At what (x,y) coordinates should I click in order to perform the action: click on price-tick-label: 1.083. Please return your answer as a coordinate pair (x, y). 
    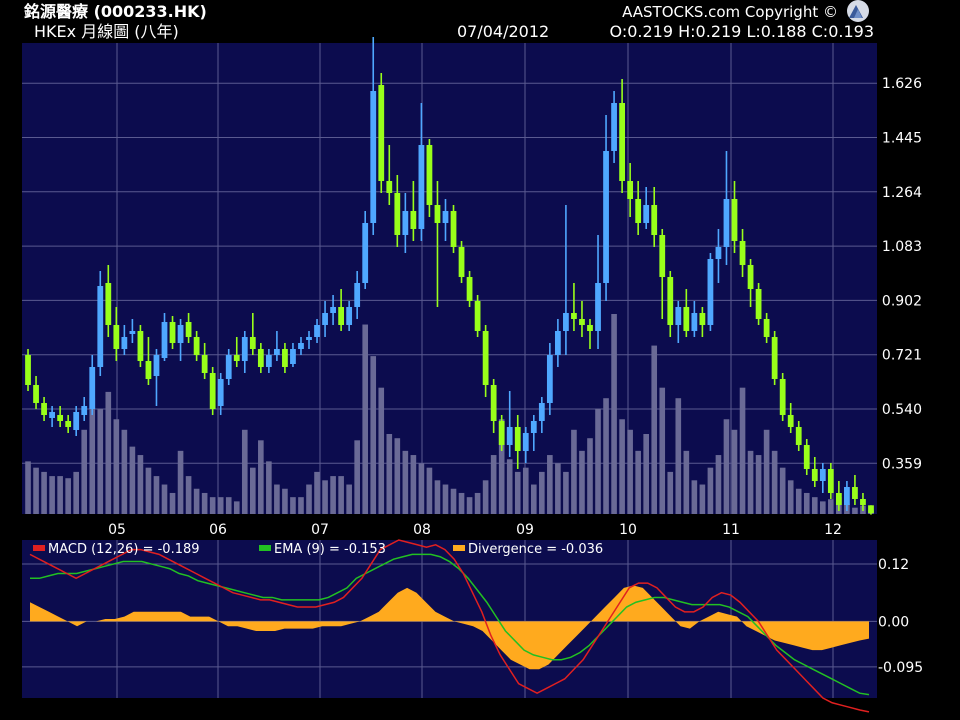
    Looking at the image, I should click on (902, 247).